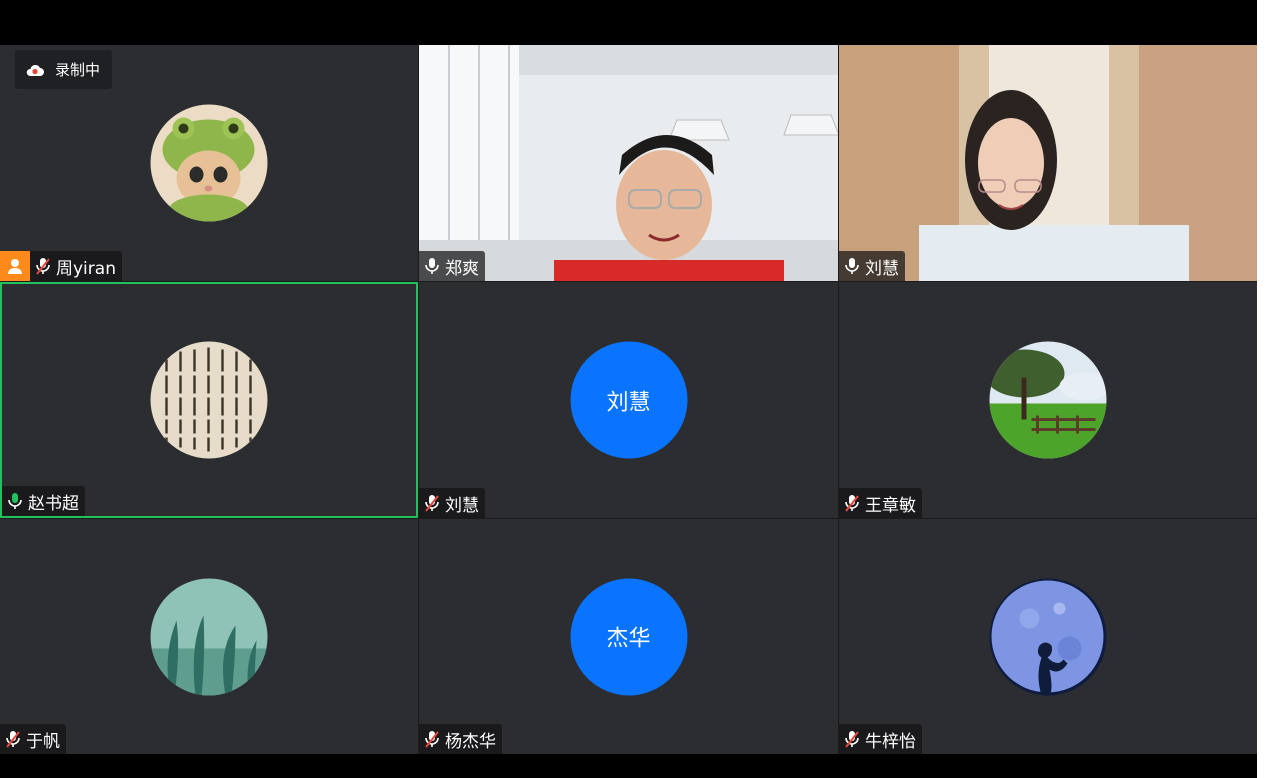 The image size is (1267, 778). Describe the element at coordinates (1262, 389) in the screenshot. I see `window-edge` at that location.